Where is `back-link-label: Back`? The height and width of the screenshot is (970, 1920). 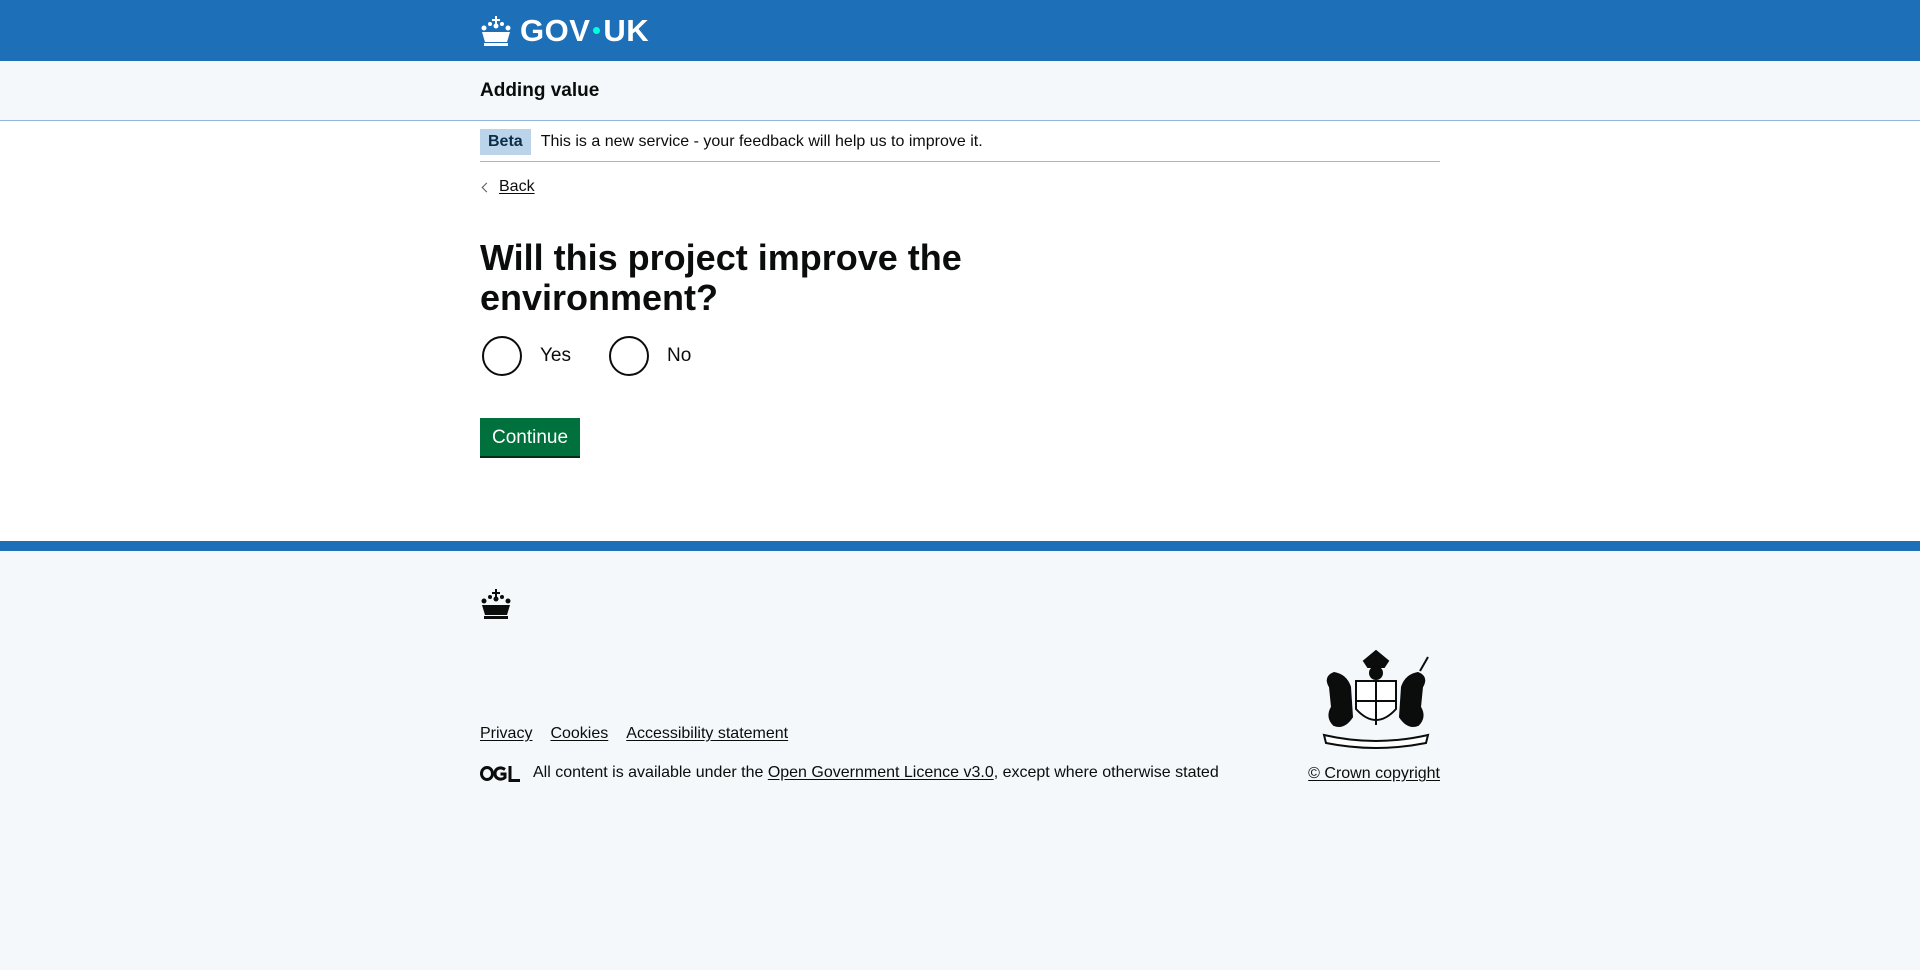 back-link-label: Back is located at coordinates (517, 186).